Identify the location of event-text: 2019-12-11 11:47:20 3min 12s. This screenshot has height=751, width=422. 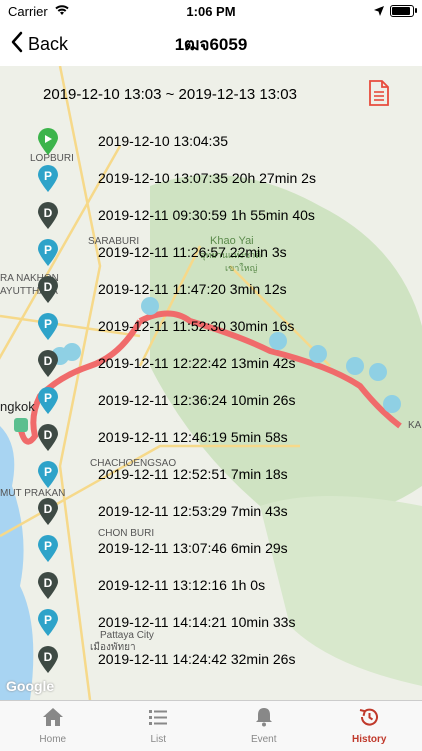
(192, 289).